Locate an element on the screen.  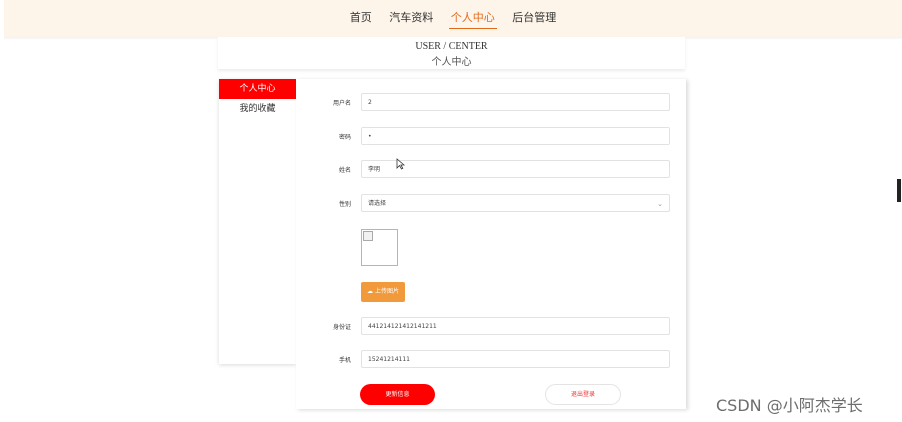
password-field: • is located at coordinates (515, 136).